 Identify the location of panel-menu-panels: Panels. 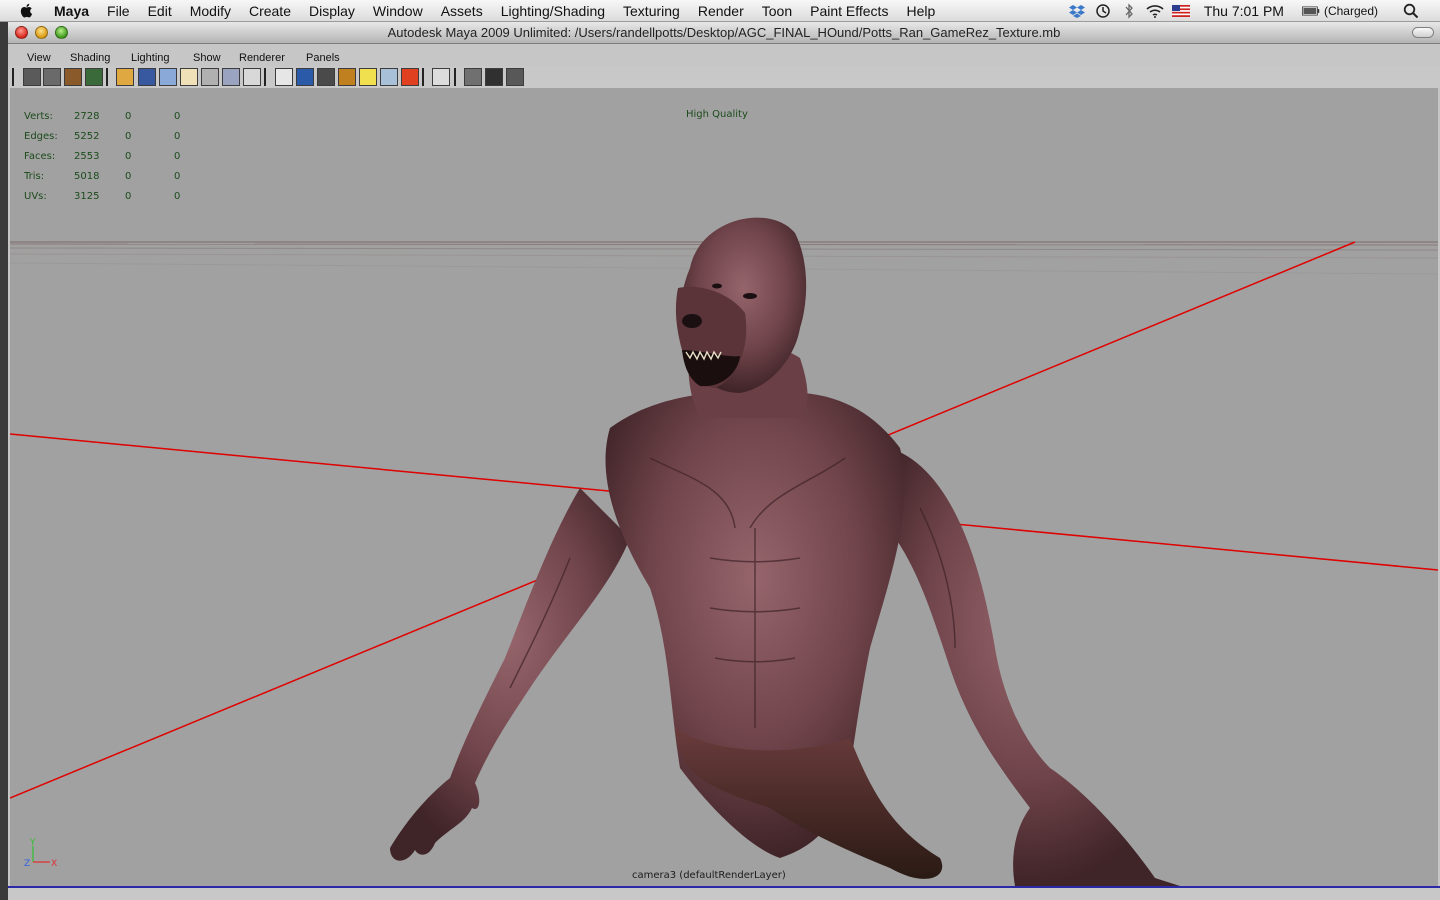
(323, 58).